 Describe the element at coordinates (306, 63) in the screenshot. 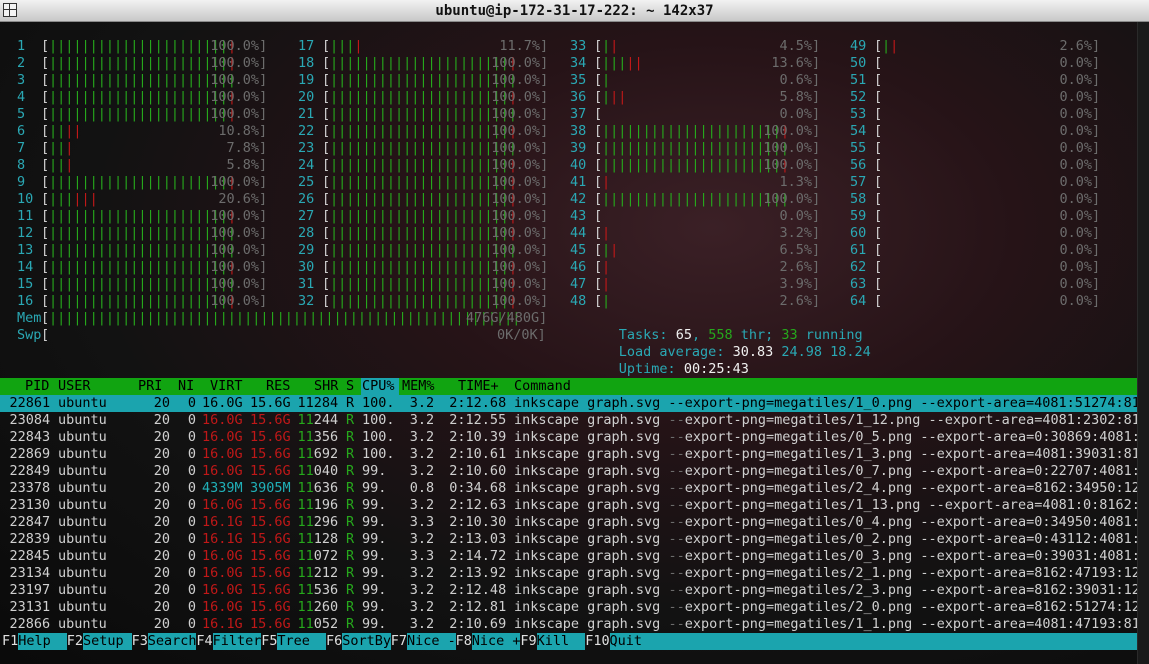

I see `cpu-number: 18` at that location.